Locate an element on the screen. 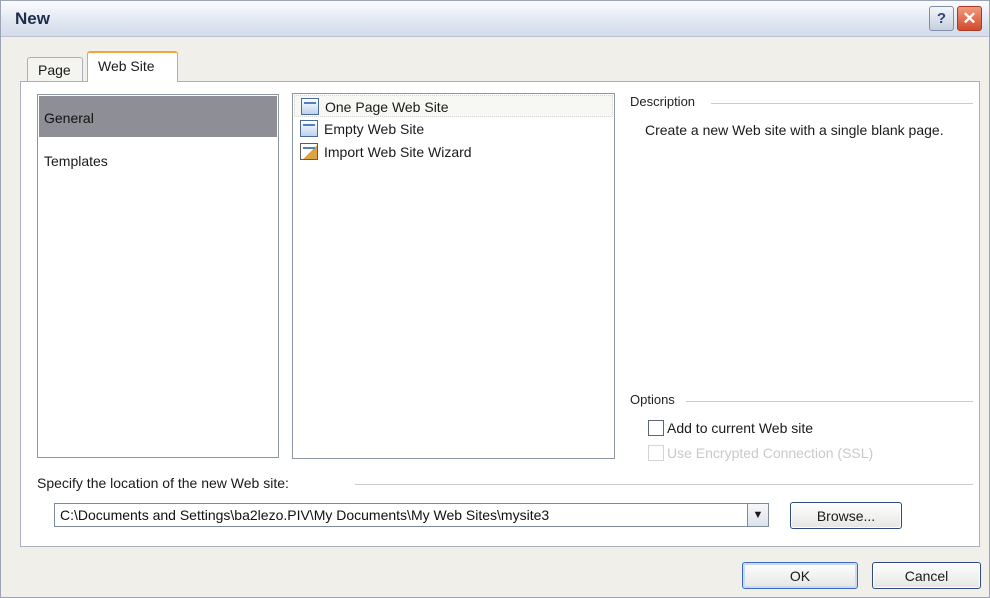 The width and height of the screenshot is (990, 598). template-item-empty-web-site: Empty Web Site is located at coordinates (453, 129).